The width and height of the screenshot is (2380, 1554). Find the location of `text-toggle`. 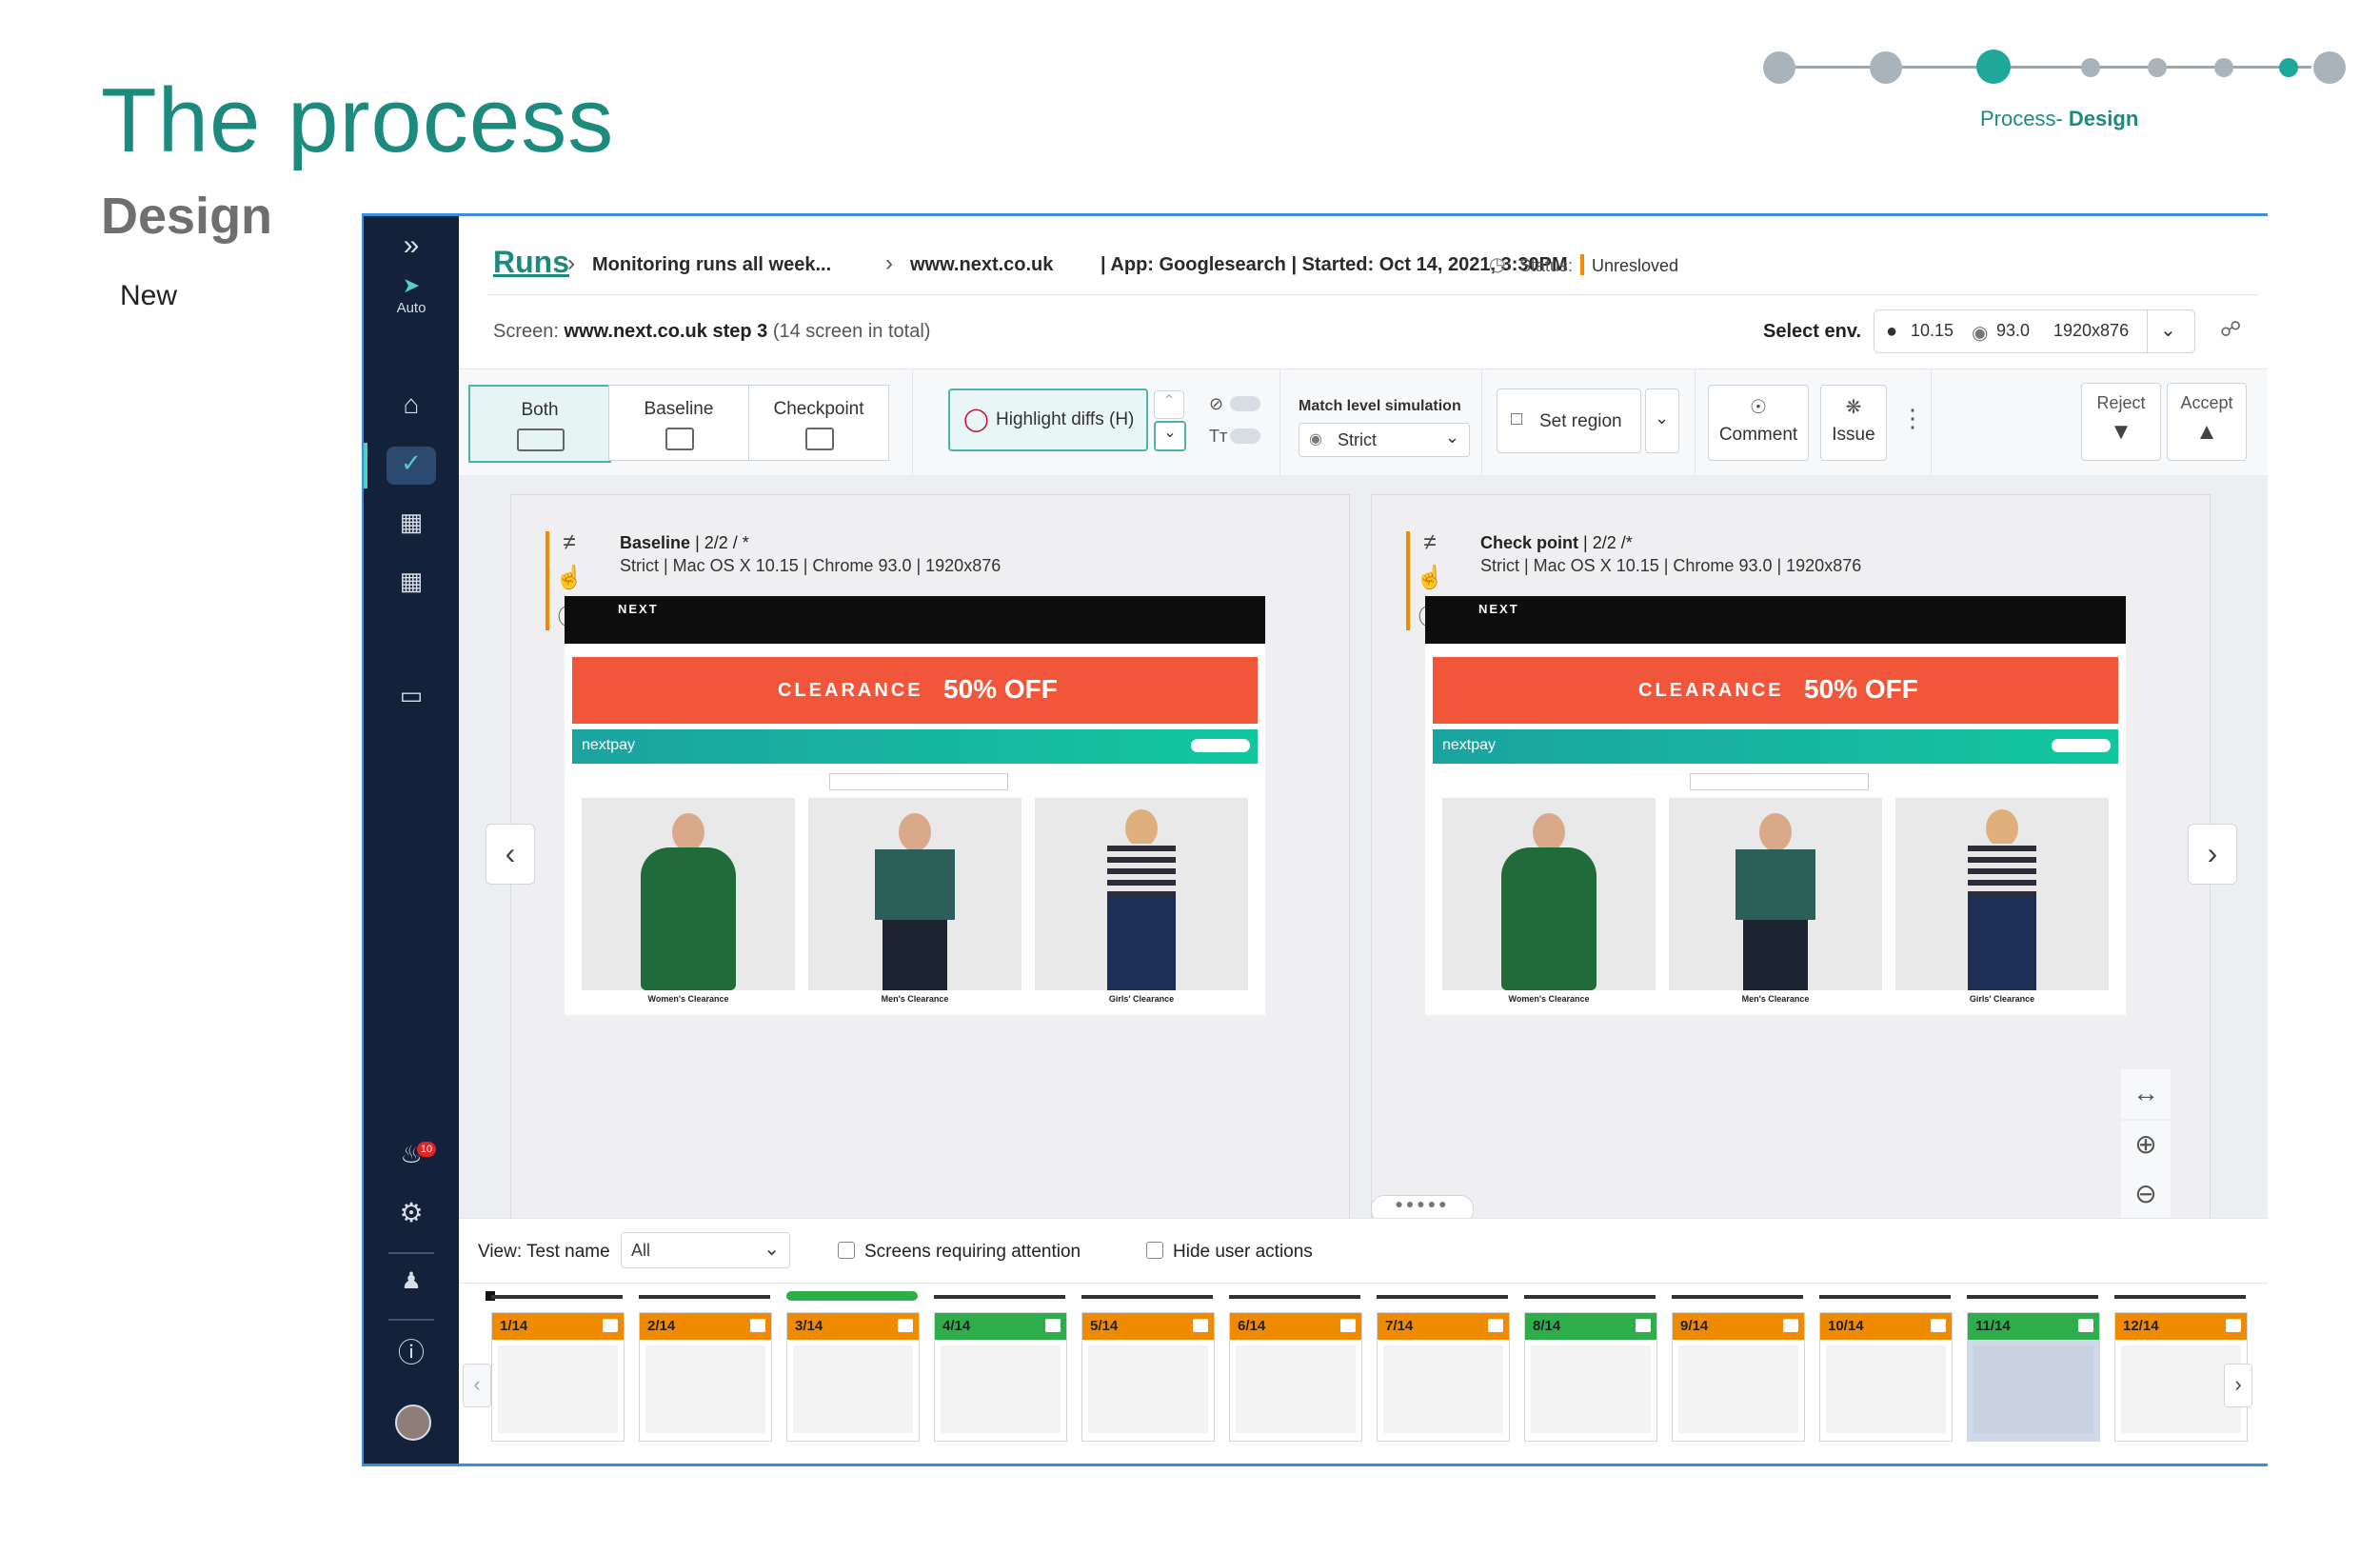

text-toggle is located at coordinates (1245, 436).